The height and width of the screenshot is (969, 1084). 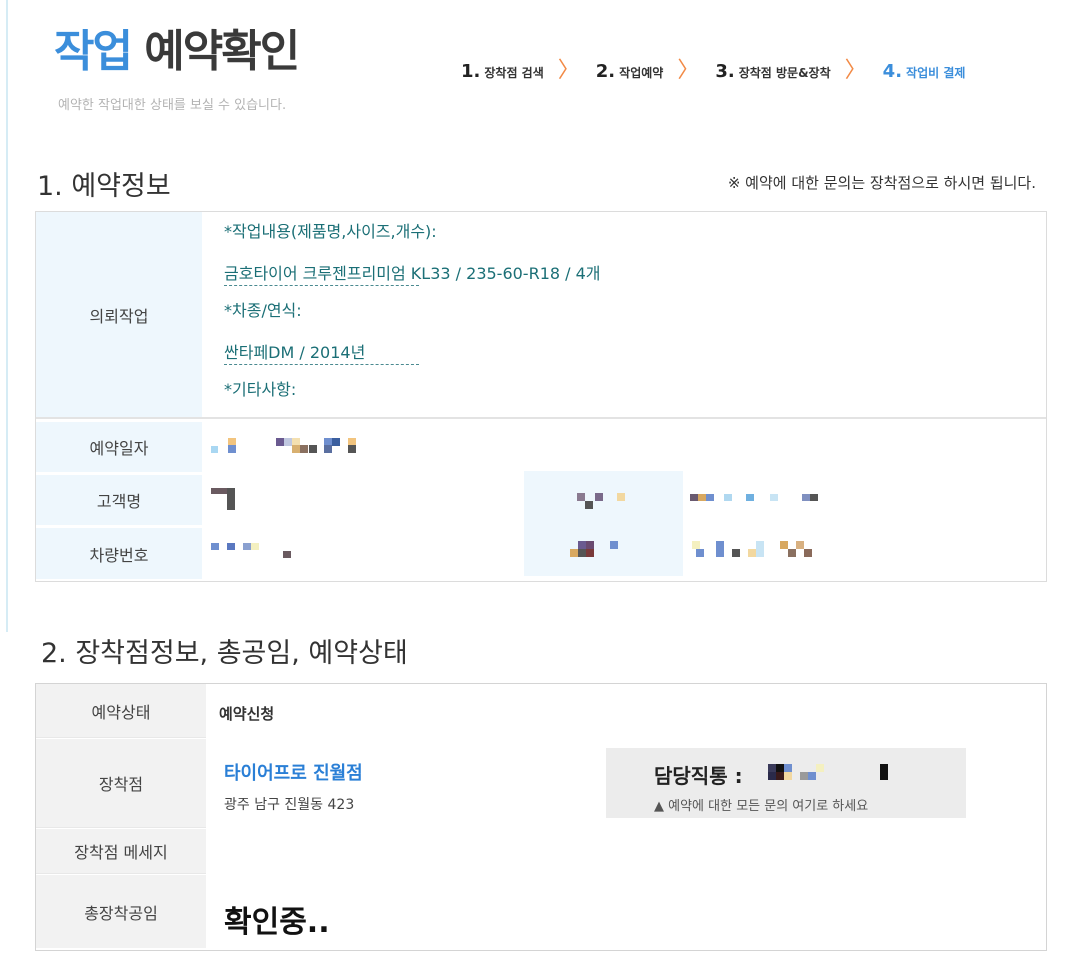 What do you see at coordinates (514, 72) in the screenshot?
I see `step-label: 장착점 검색` at bounding box center [514, 72].